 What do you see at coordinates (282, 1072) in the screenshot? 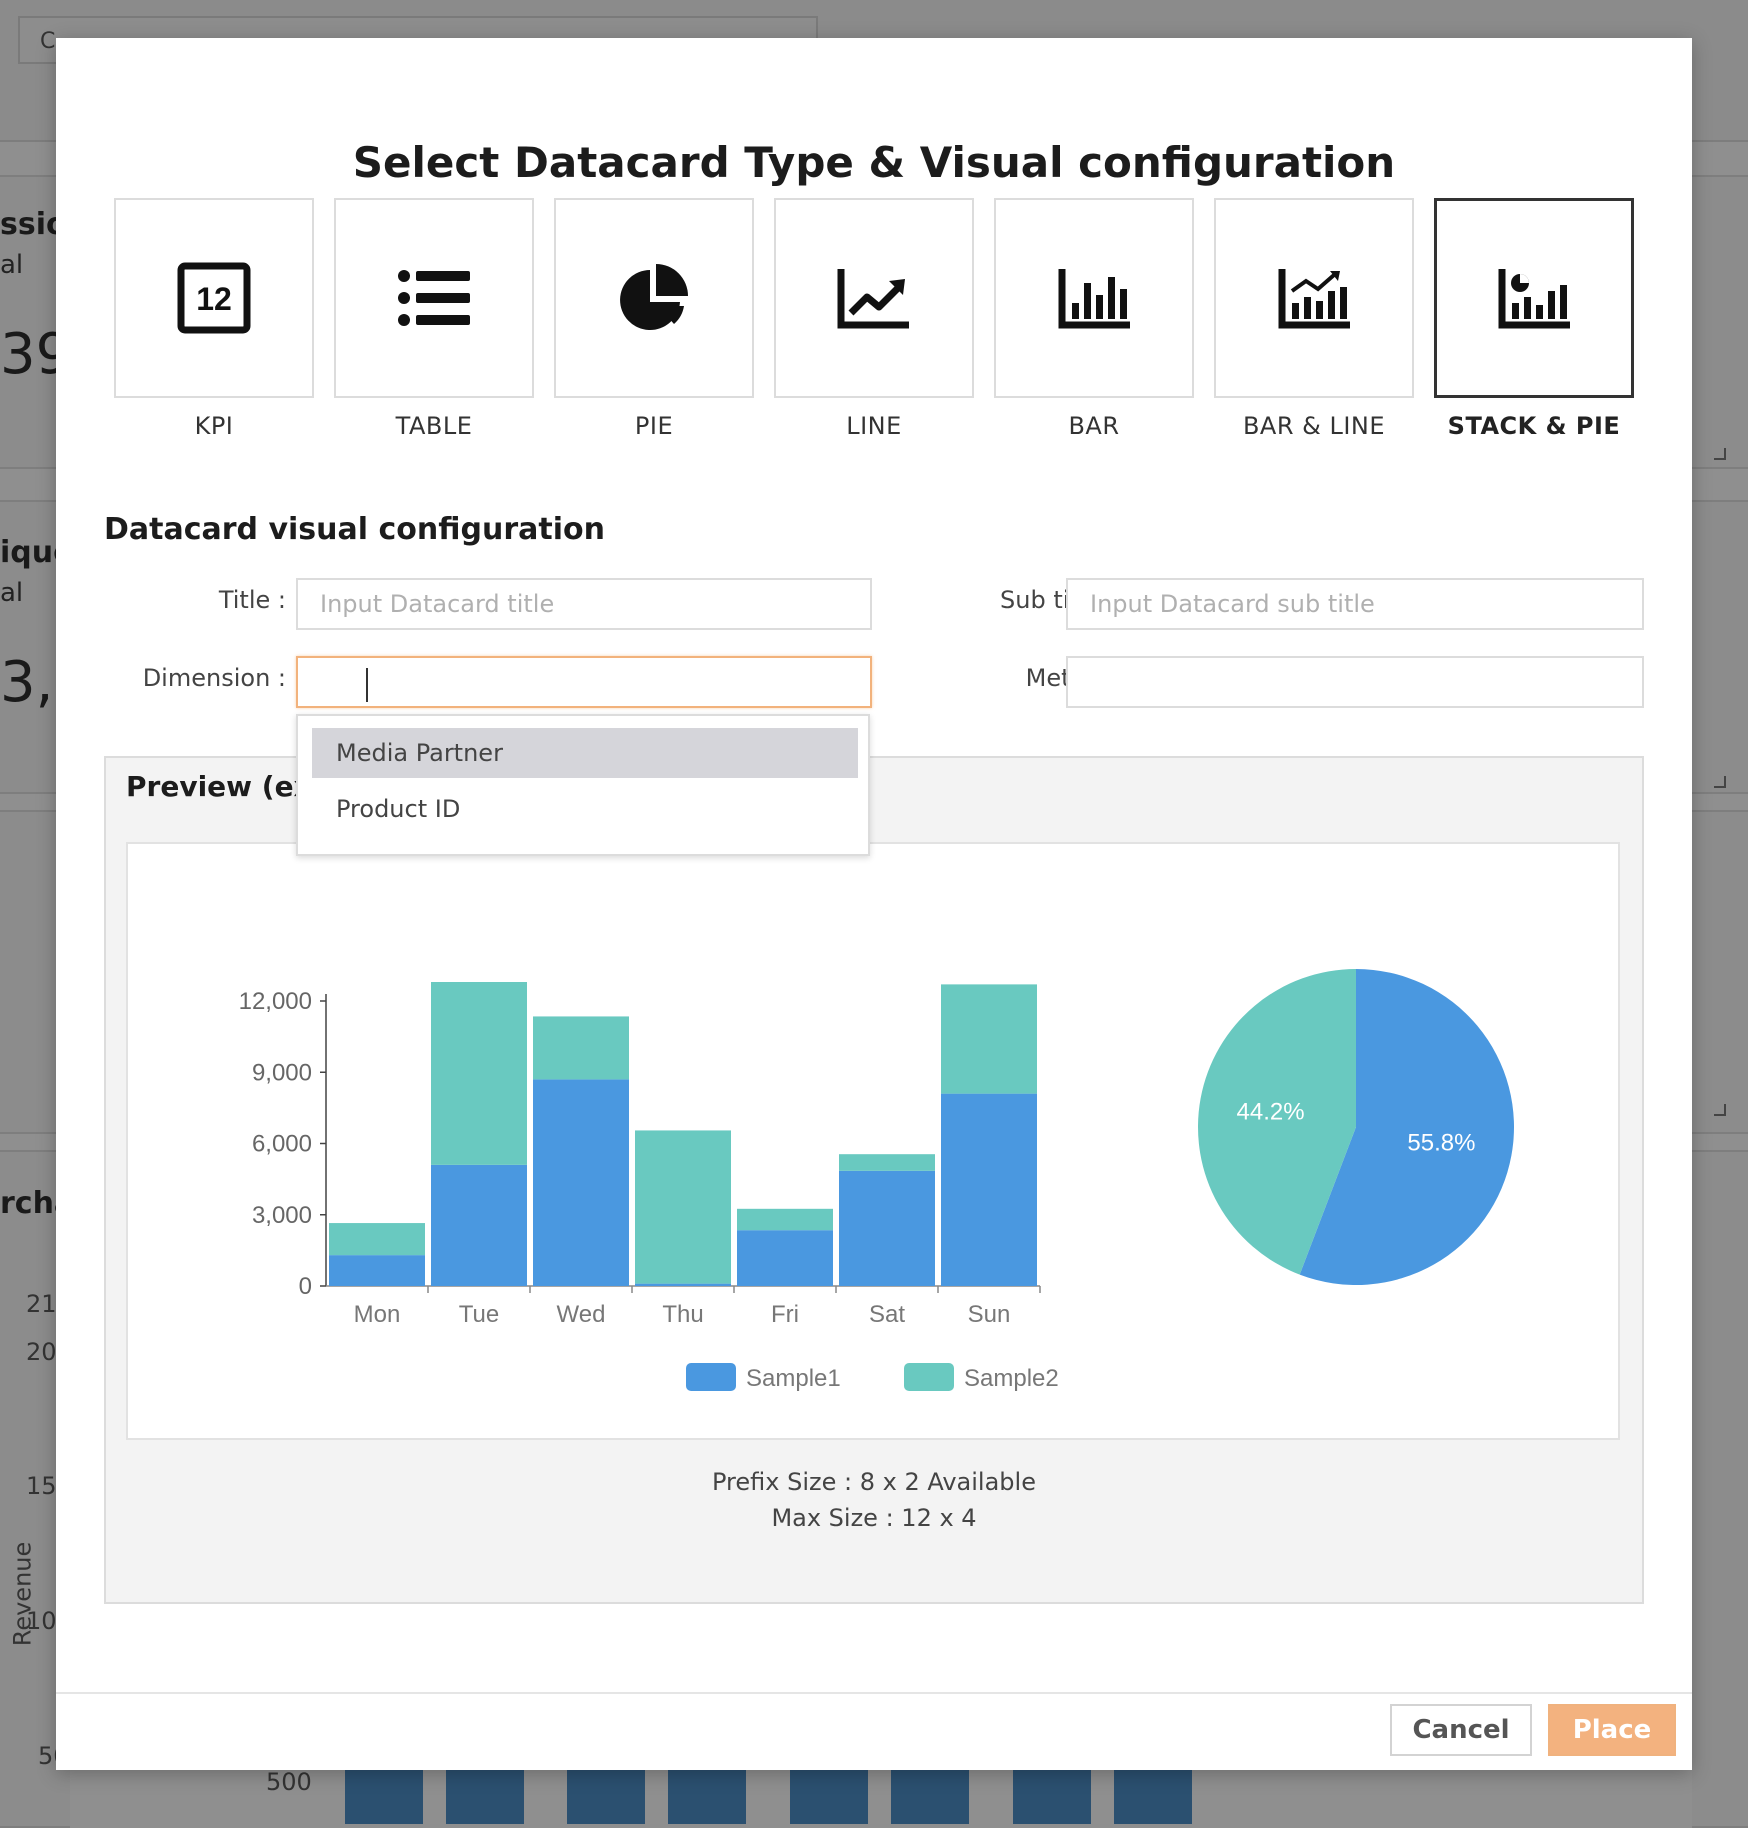
I see `y-tick-label: 9,000` at bounding box center [282, 1072].